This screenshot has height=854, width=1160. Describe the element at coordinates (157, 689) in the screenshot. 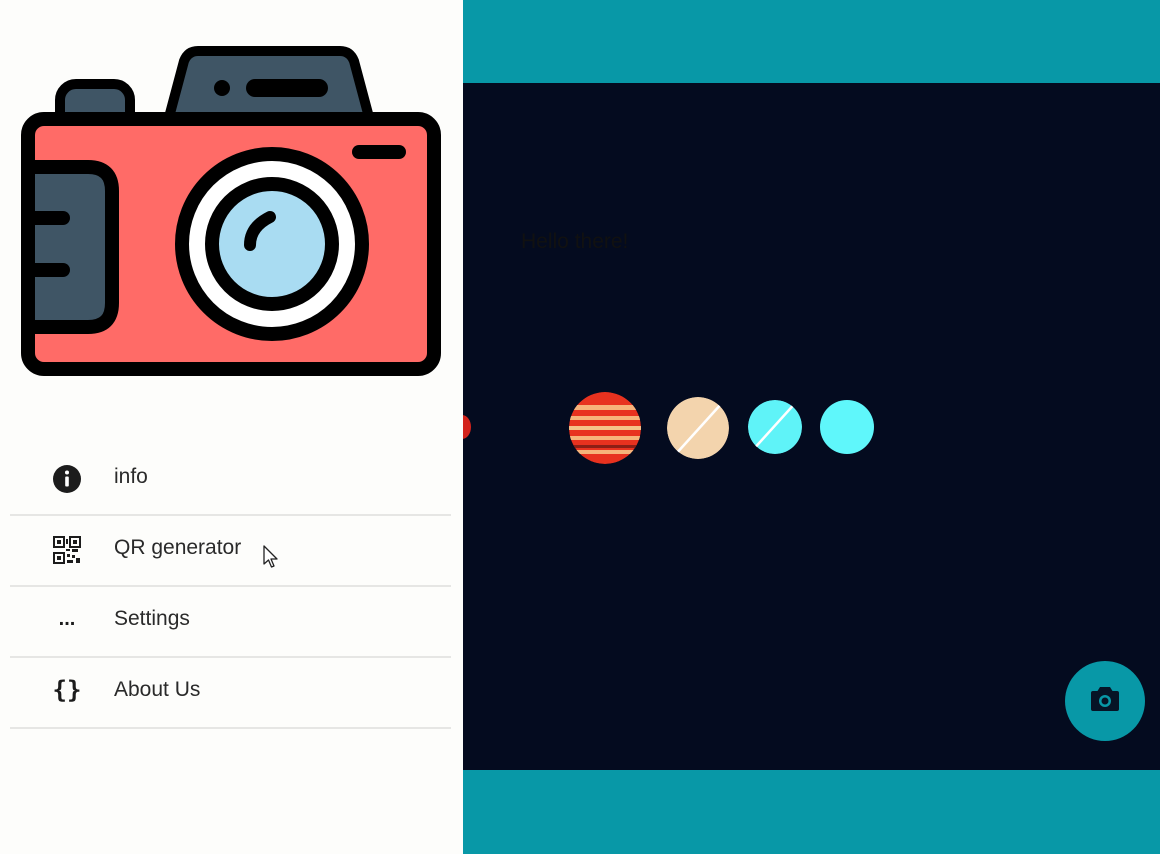

I see `menu-item-label: About Us` at that location.